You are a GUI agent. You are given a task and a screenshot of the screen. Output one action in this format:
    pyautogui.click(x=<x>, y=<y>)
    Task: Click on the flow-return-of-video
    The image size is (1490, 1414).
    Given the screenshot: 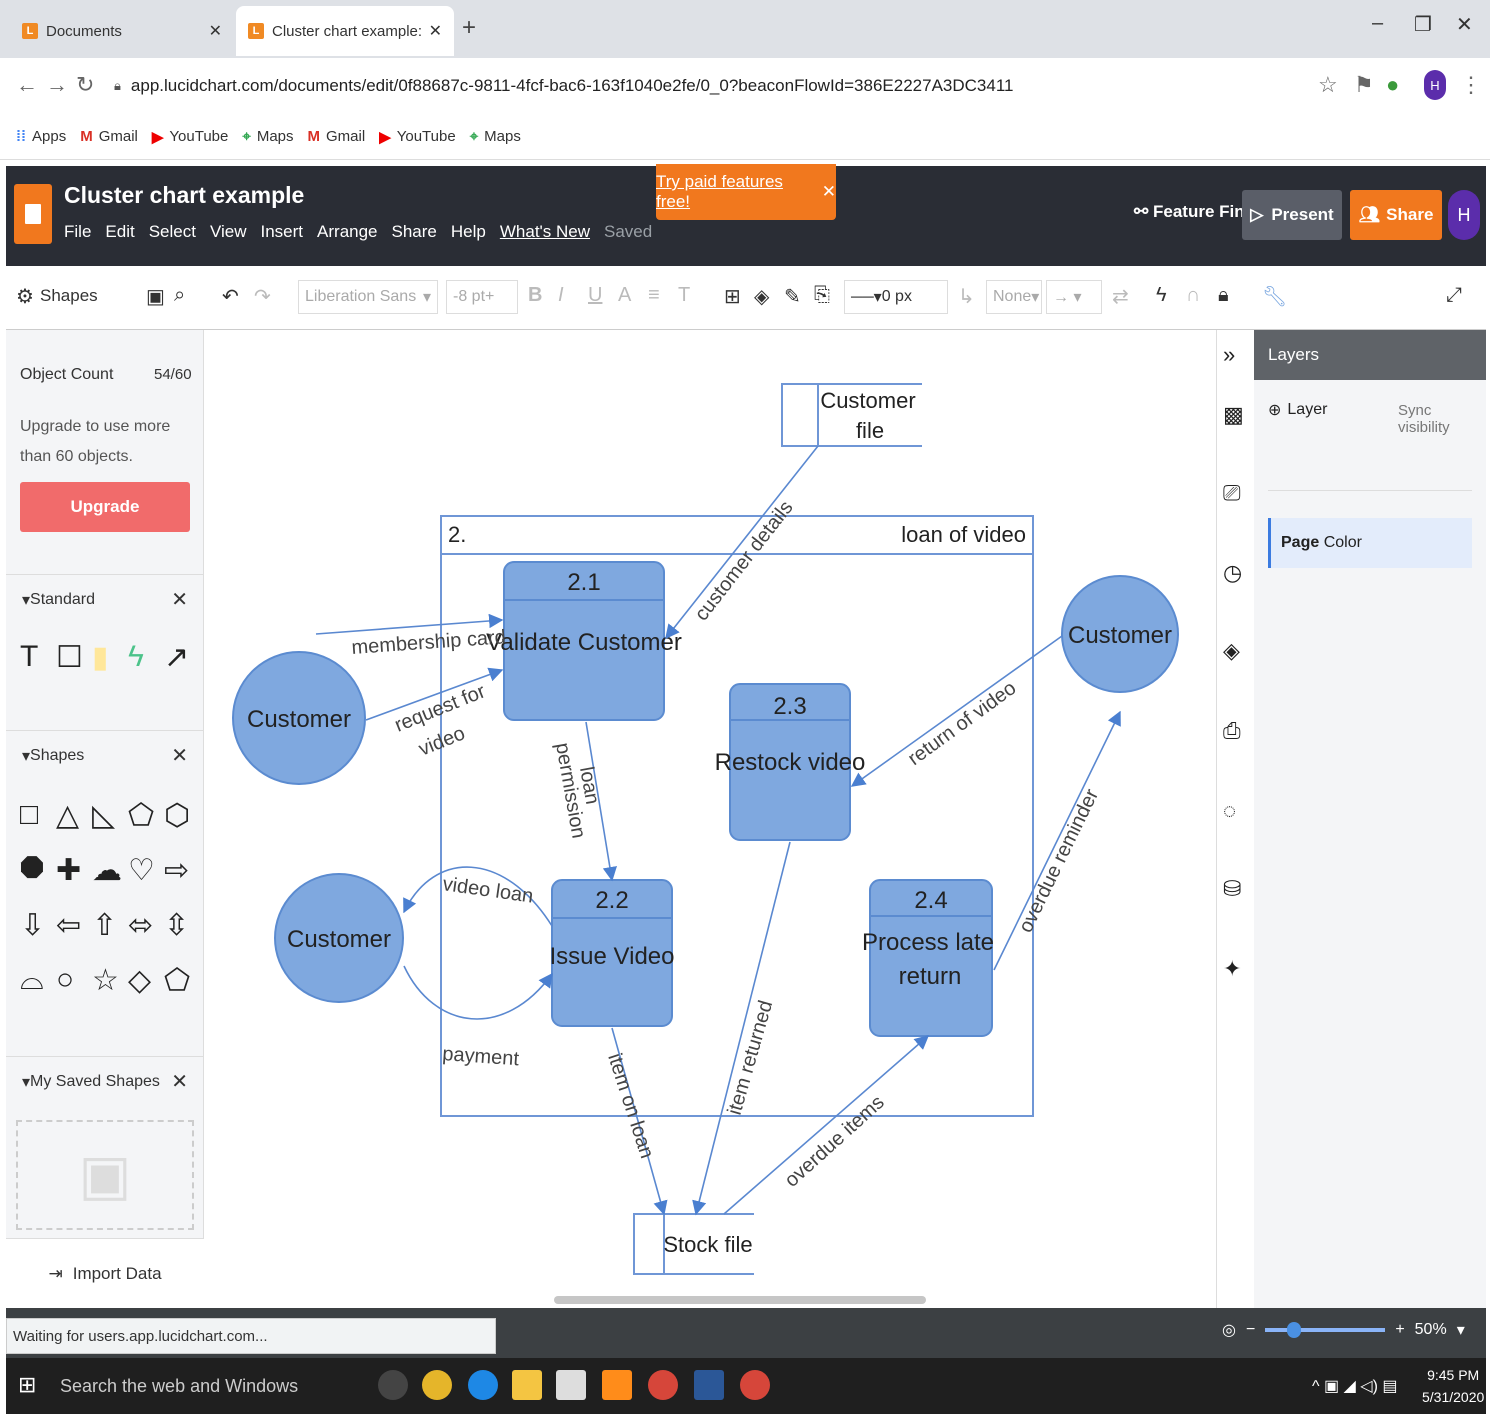 What is the action you would take?
    pyautogui.click(x=956, y=711)
    